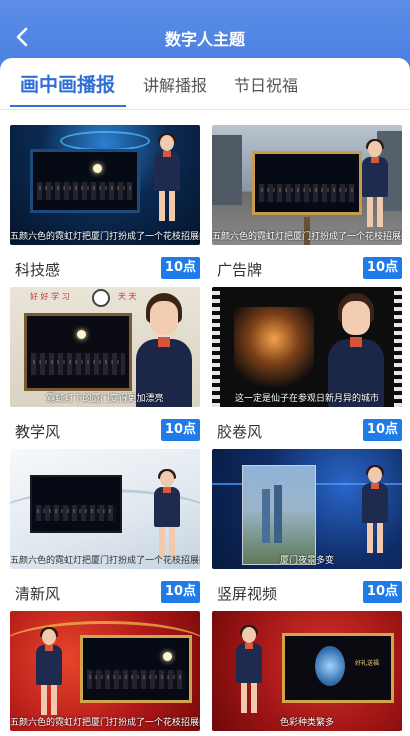 This screenshot has height=736, width=410. I want to click on thumbnail-subtitle: 这一定是仙子在参观日新月异的城市, so click(306, 399).